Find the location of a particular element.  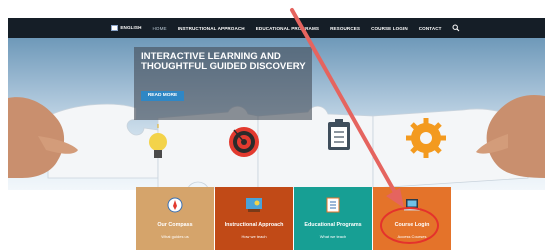

annotation-circle is located at coordinates (409, 225).